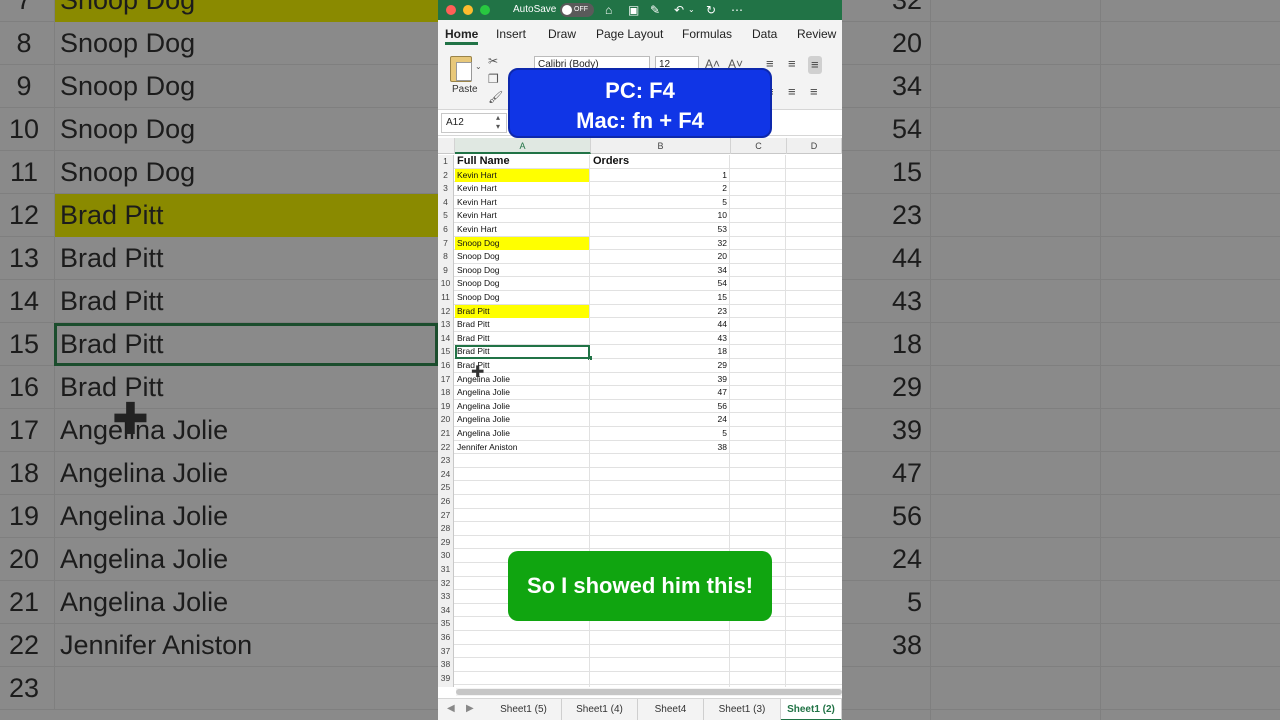 This screenshot has height=720, width=1280. Describe the element at coordinates (446, 189) in the screenshot. I see `row-header: 3` at that location.